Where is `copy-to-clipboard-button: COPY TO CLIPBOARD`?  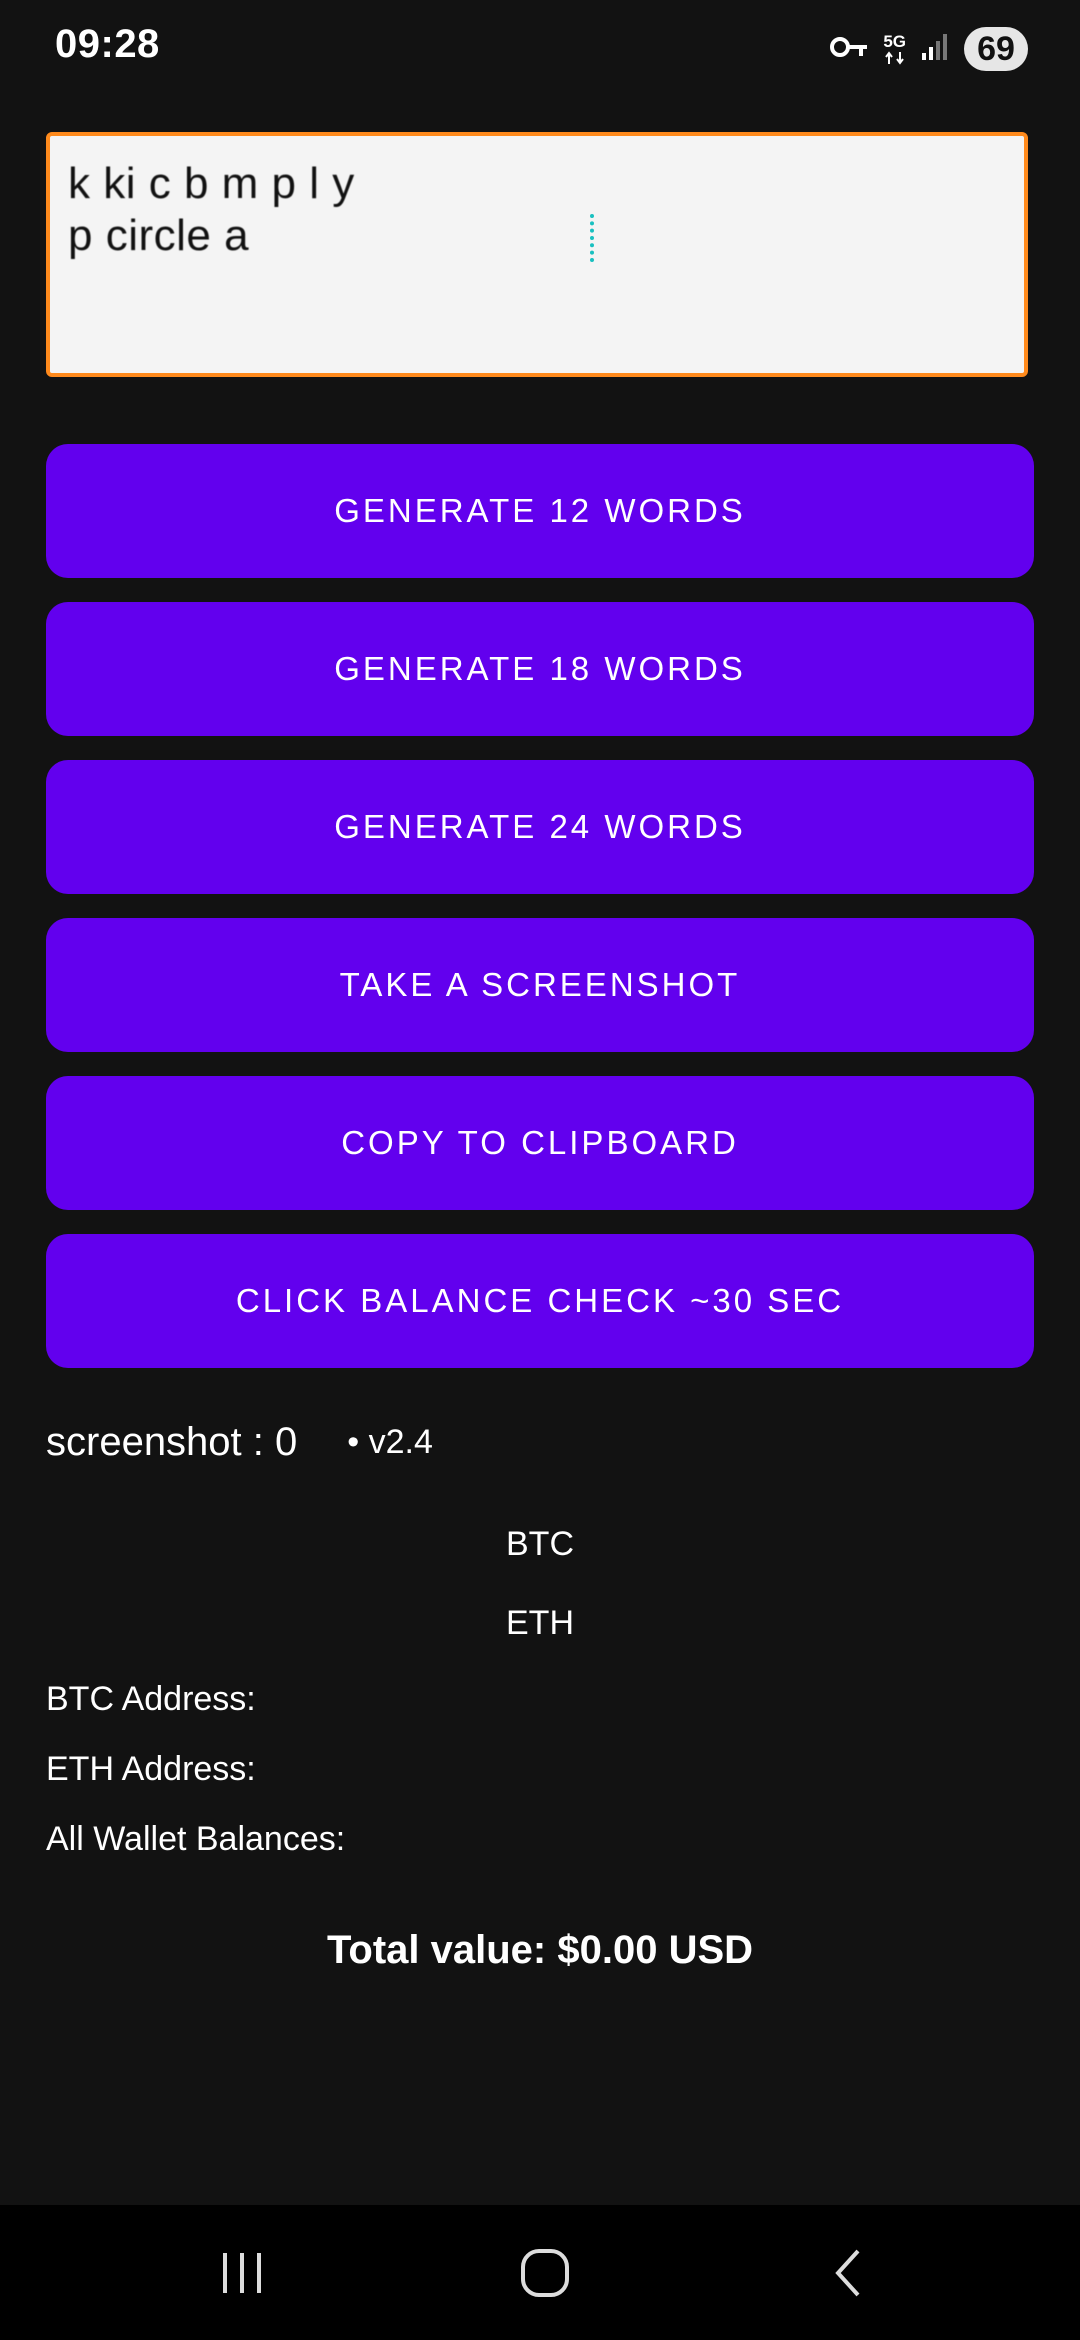 copy-to-clipboard-button: COPY TO CLIPBOARD is located at coordinates (540, 1143).